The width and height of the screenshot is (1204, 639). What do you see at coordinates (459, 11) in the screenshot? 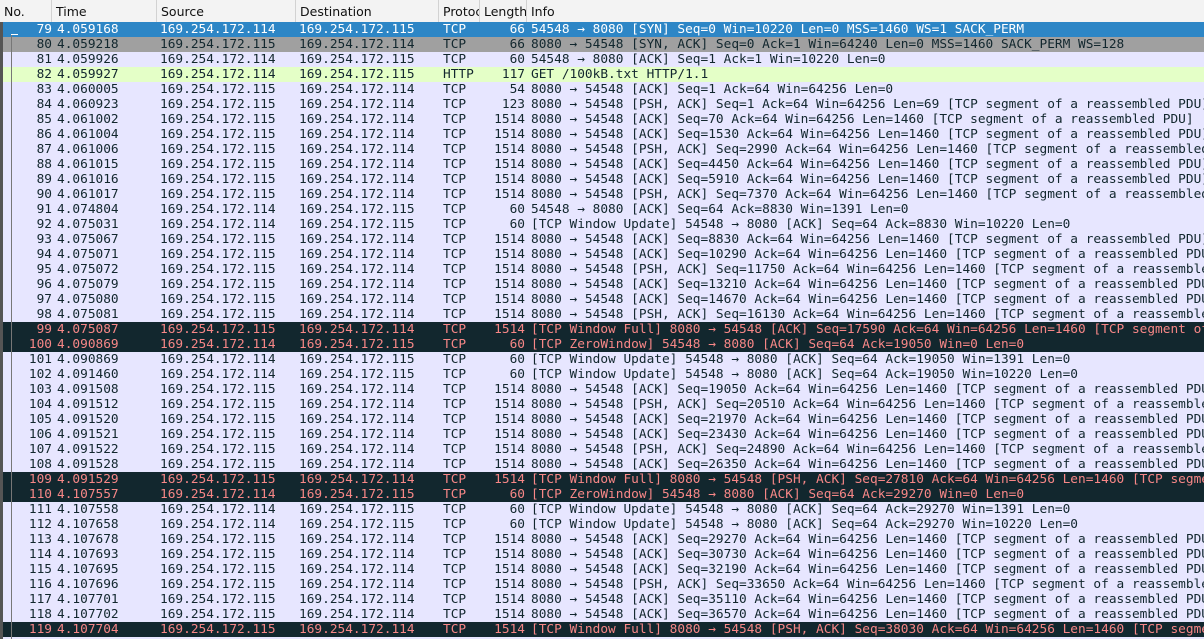
I see `column-header-protocol: Protocol` at bounding box center [459, 11].